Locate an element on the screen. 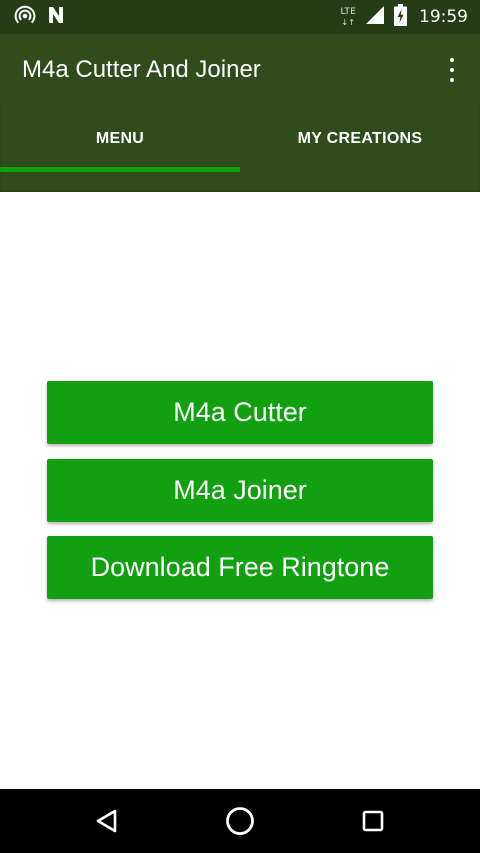 The width and height of the screenshot is (480, 853). signal-icon is located at coordinates (375, 17).